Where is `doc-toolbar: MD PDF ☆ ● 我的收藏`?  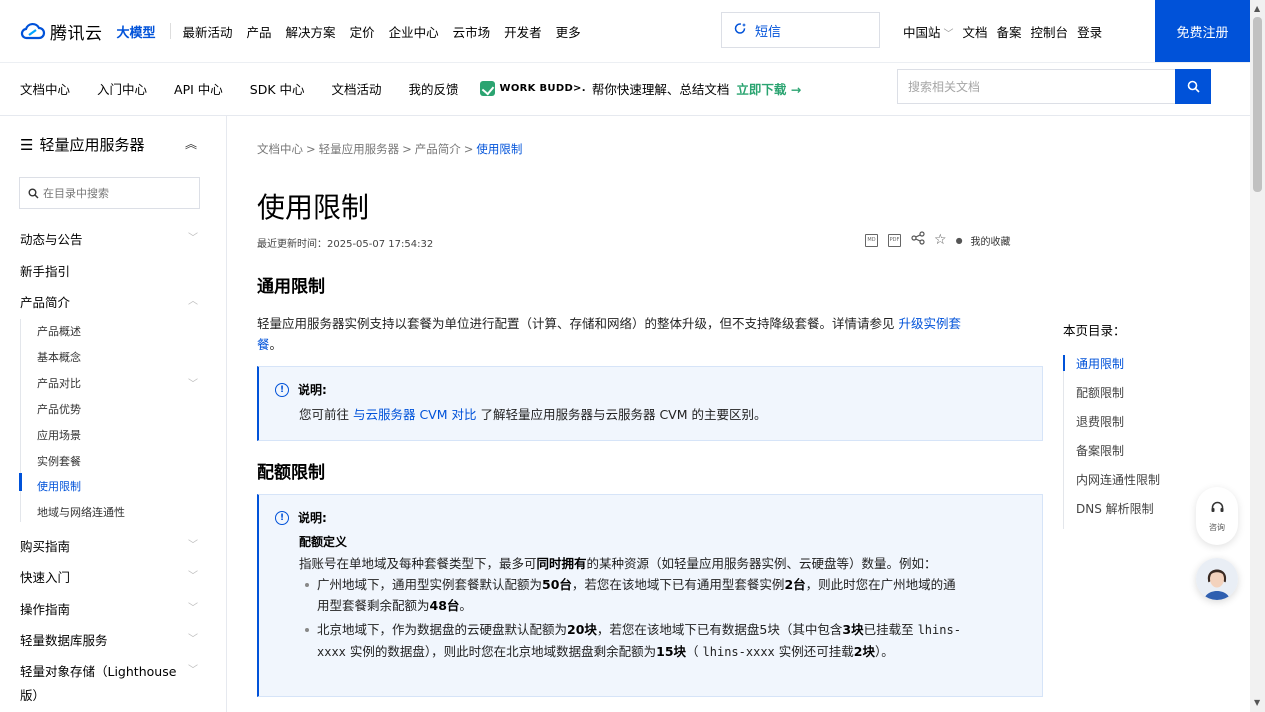
doc-toolbar: MD PDF ☆ ● 我的收藏 is located at coordinates (938, 240).